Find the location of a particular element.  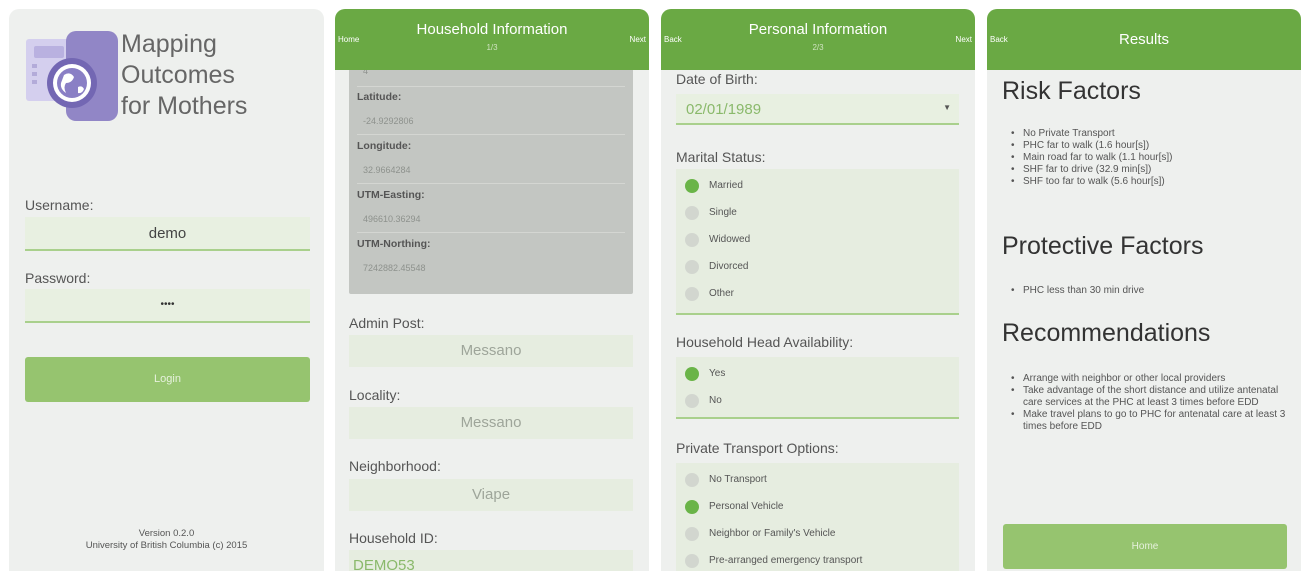

username-label: Username: is located at coordinates (59, 205).